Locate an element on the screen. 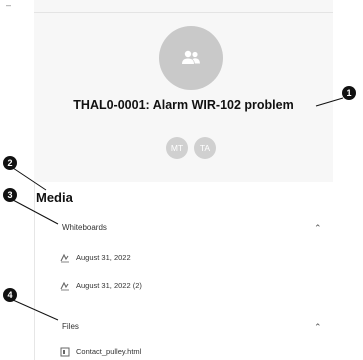 The height and width of the screenshot is (360, 363). file-item-label: Contact_pulley.html is located at coordinates (109, 351).